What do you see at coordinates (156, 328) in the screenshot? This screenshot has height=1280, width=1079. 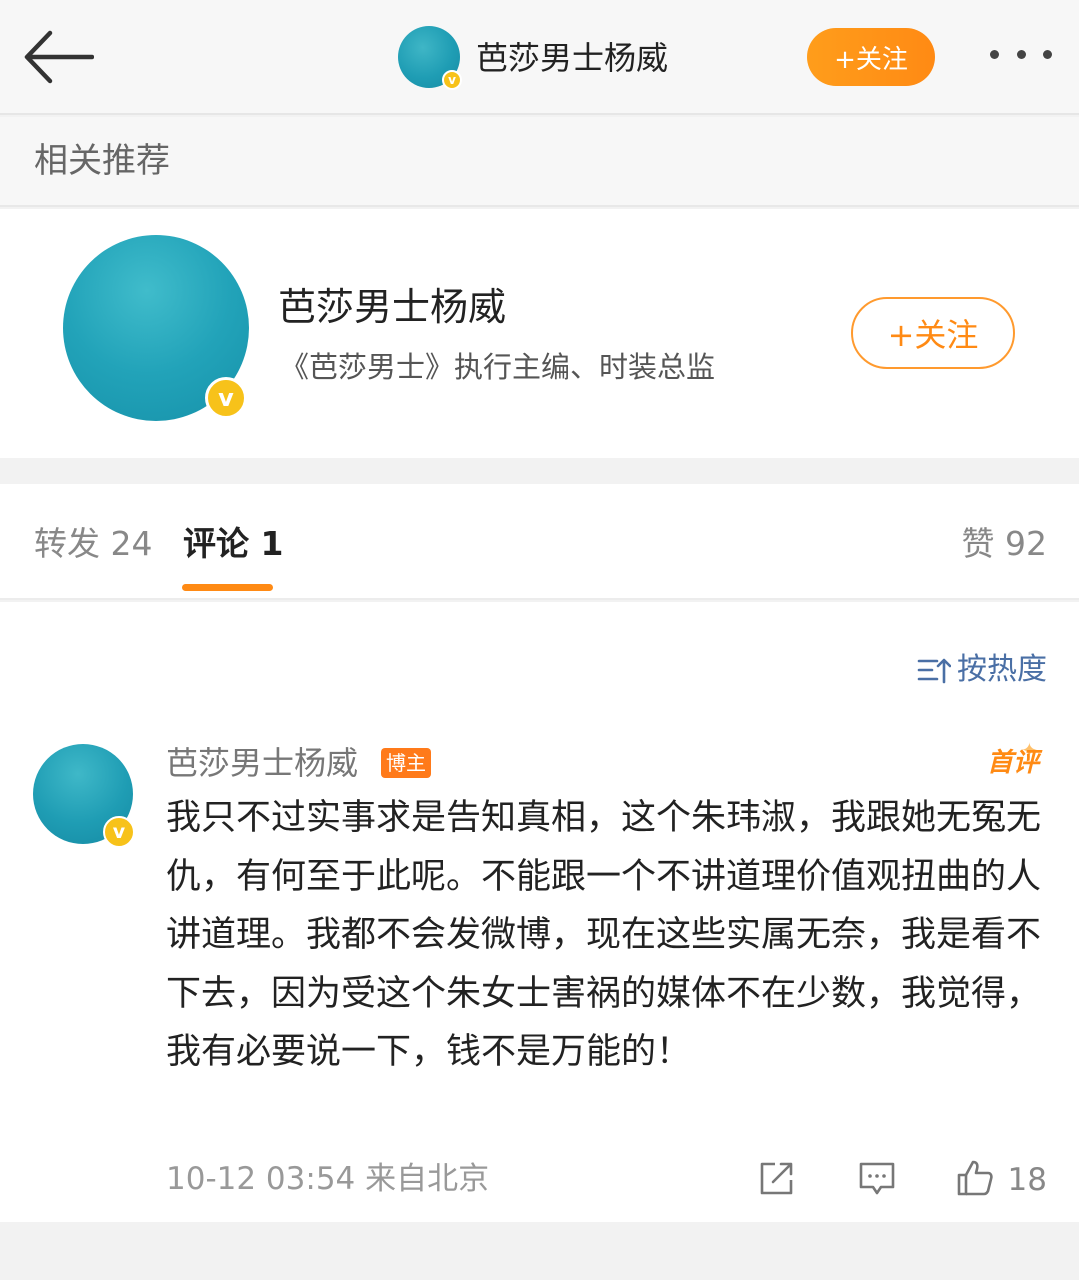 I see `recommend-avatar: v` at bounding box center [156, 328].